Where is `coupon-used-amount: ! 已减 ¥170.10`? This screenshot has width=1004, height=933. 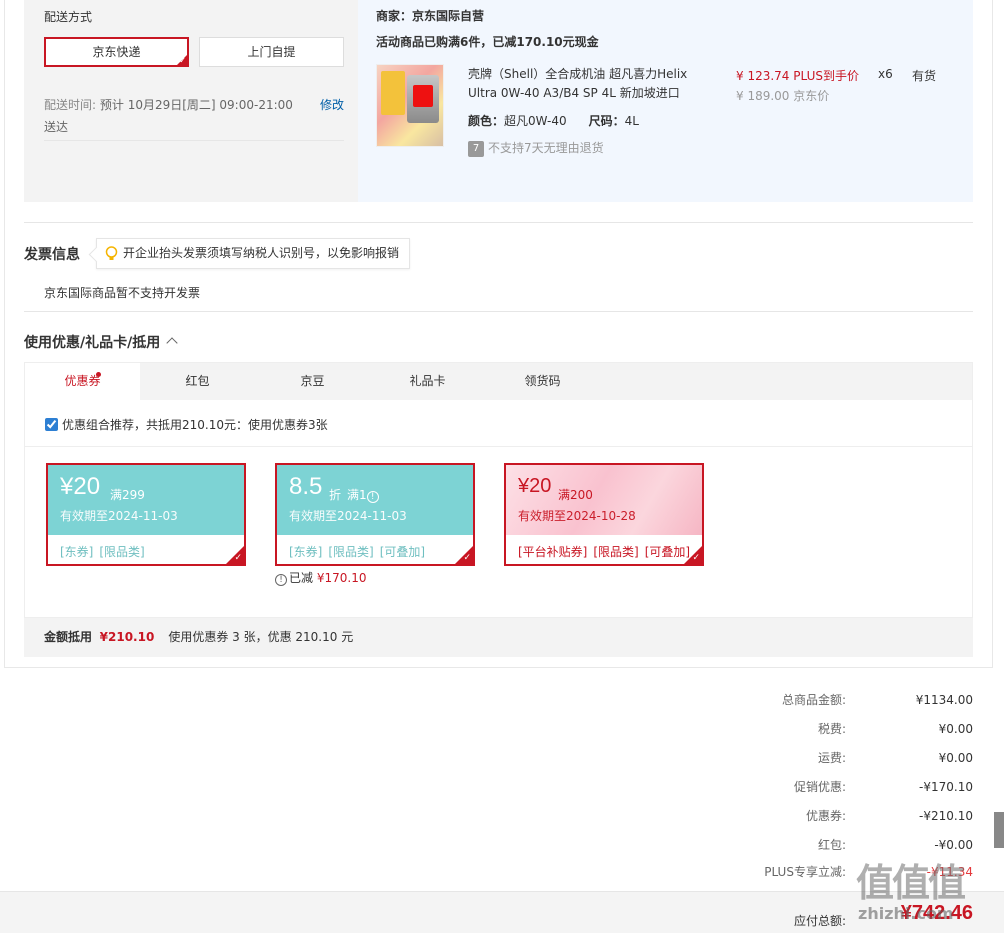
coupon-used-amount: ! 已减 ¥170.10 is located at coordinates (320, 577).